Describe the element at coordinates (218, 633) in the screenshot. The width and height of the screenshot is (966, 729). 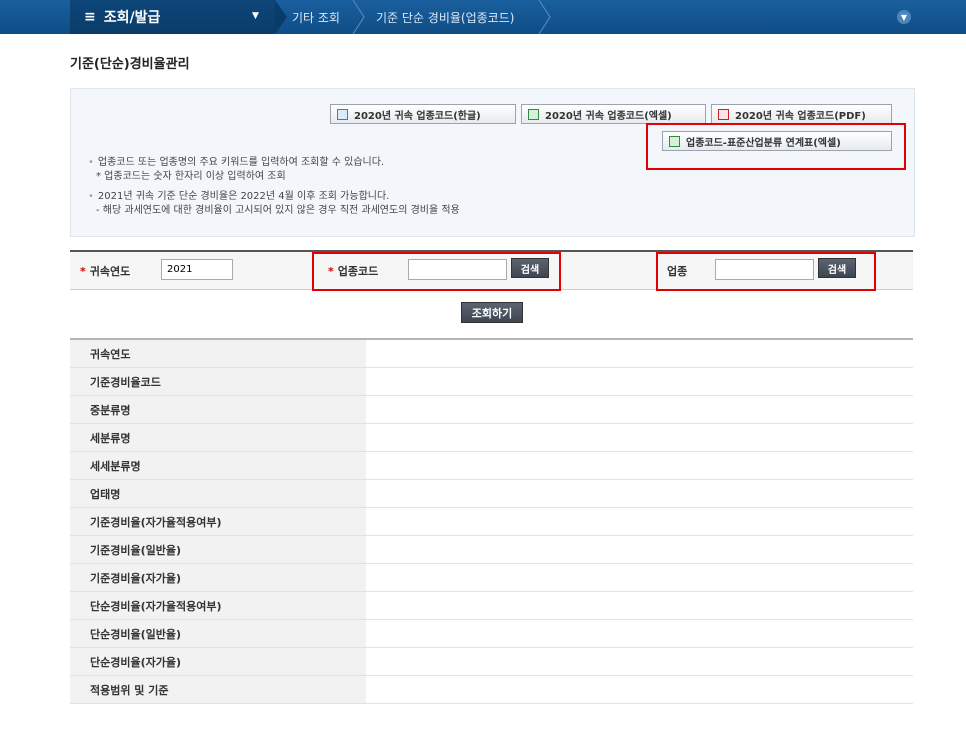
I see `row-label: 단순경비율(일반율)` at that location.